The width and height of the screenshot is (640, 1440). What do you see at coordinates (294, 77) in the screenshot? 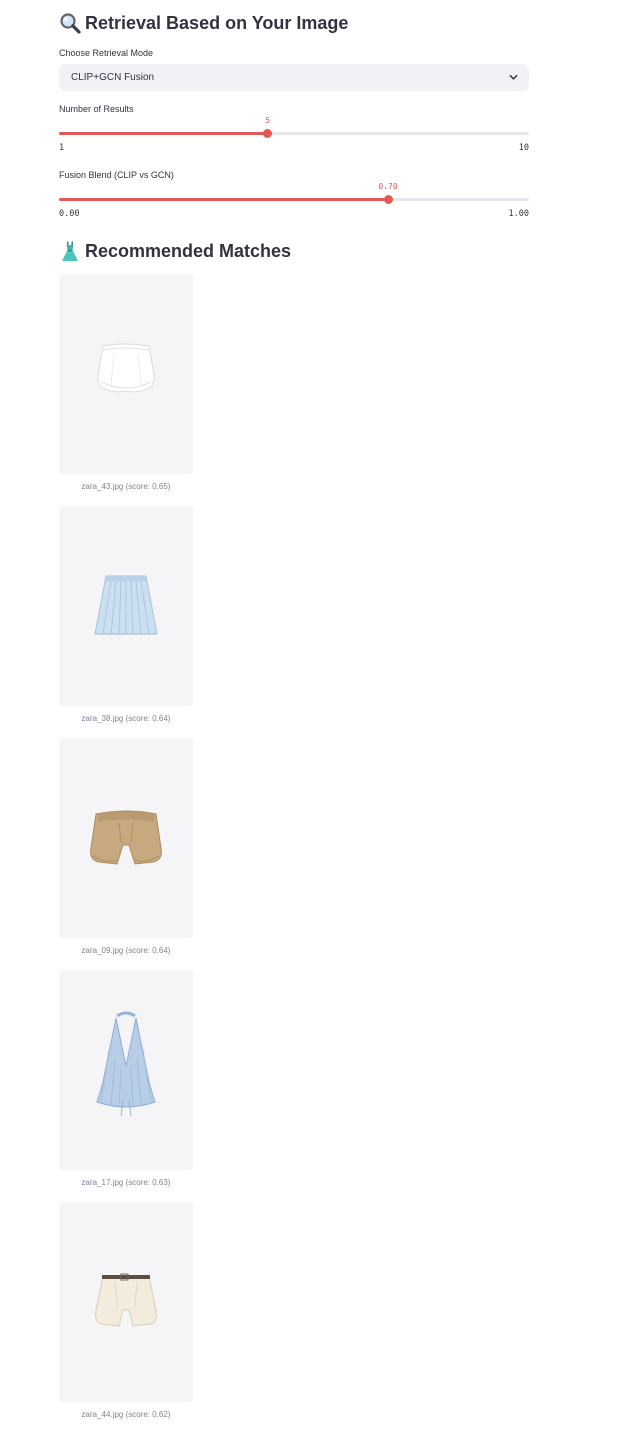
I see `retrieval-mode-select: CLIP+GCN Fusion` at bounding box center [294, 77].